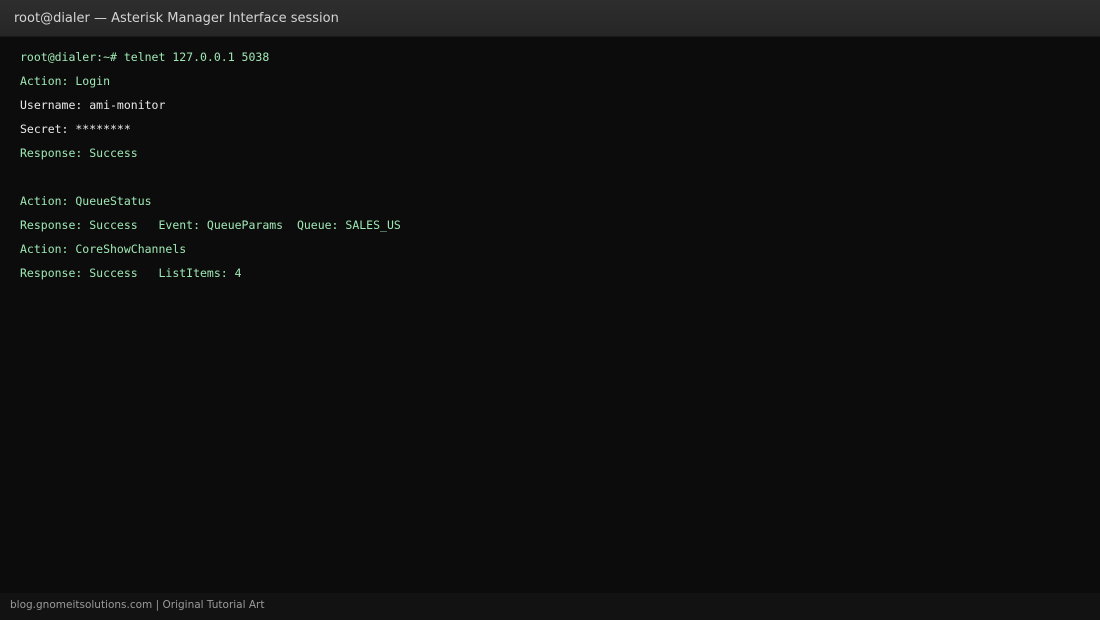 The height and width of the screenshot is (620, 1100). I want to click on terminal-line-action-coreshowchannels: Action: CoreShowChannels, so click(103, 249).